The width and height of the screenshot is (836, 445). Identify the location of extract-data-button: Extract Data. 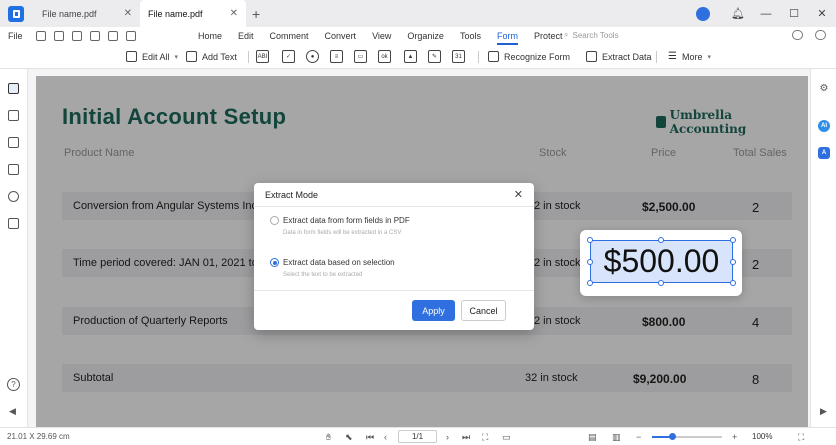
(619, 56).